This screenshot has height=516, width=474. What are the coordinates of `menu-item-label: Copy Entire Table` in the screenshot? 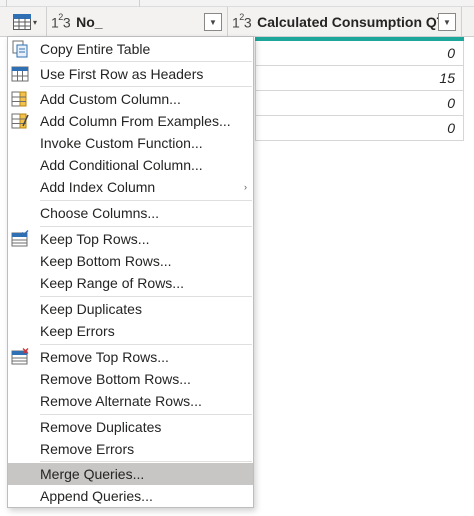 It's located at (95, 49).